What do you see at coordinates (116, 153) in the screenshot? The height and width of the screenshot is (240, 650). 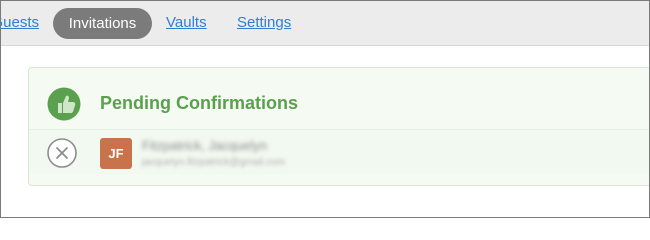 I see `avatar: JF` at bounding box center [116, 153].